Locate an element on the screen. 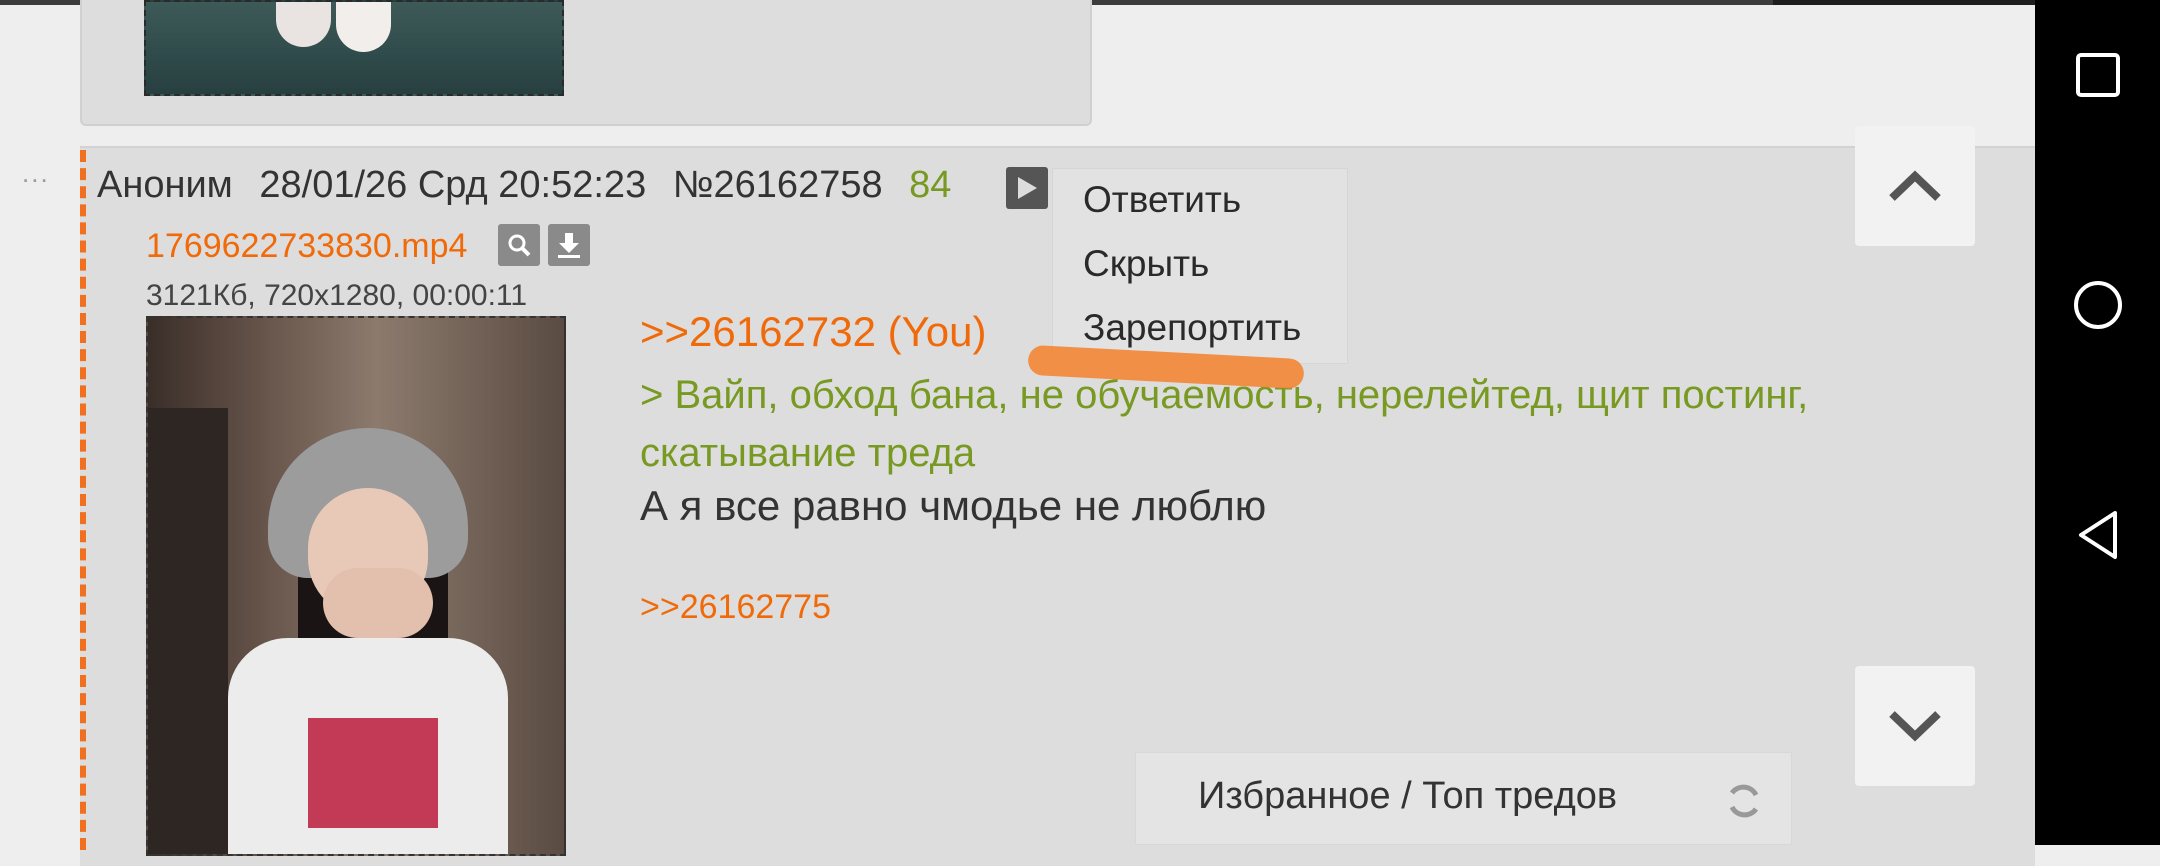 The width and height of the screenshot is (2160, 866). file-name-link: 1769622733830.mp4 is located at coordinates (306, 246).